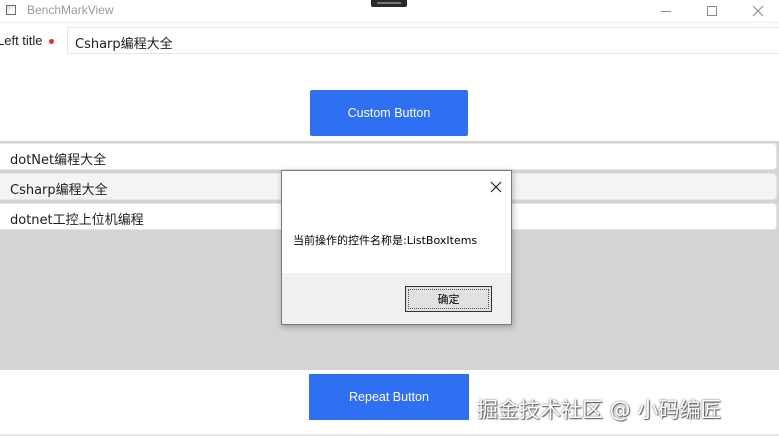  What do you see at coordinates (388, 156) in the screenshot?
I see `list-item: dotNet编程大全` at bounding box center [388, 156].